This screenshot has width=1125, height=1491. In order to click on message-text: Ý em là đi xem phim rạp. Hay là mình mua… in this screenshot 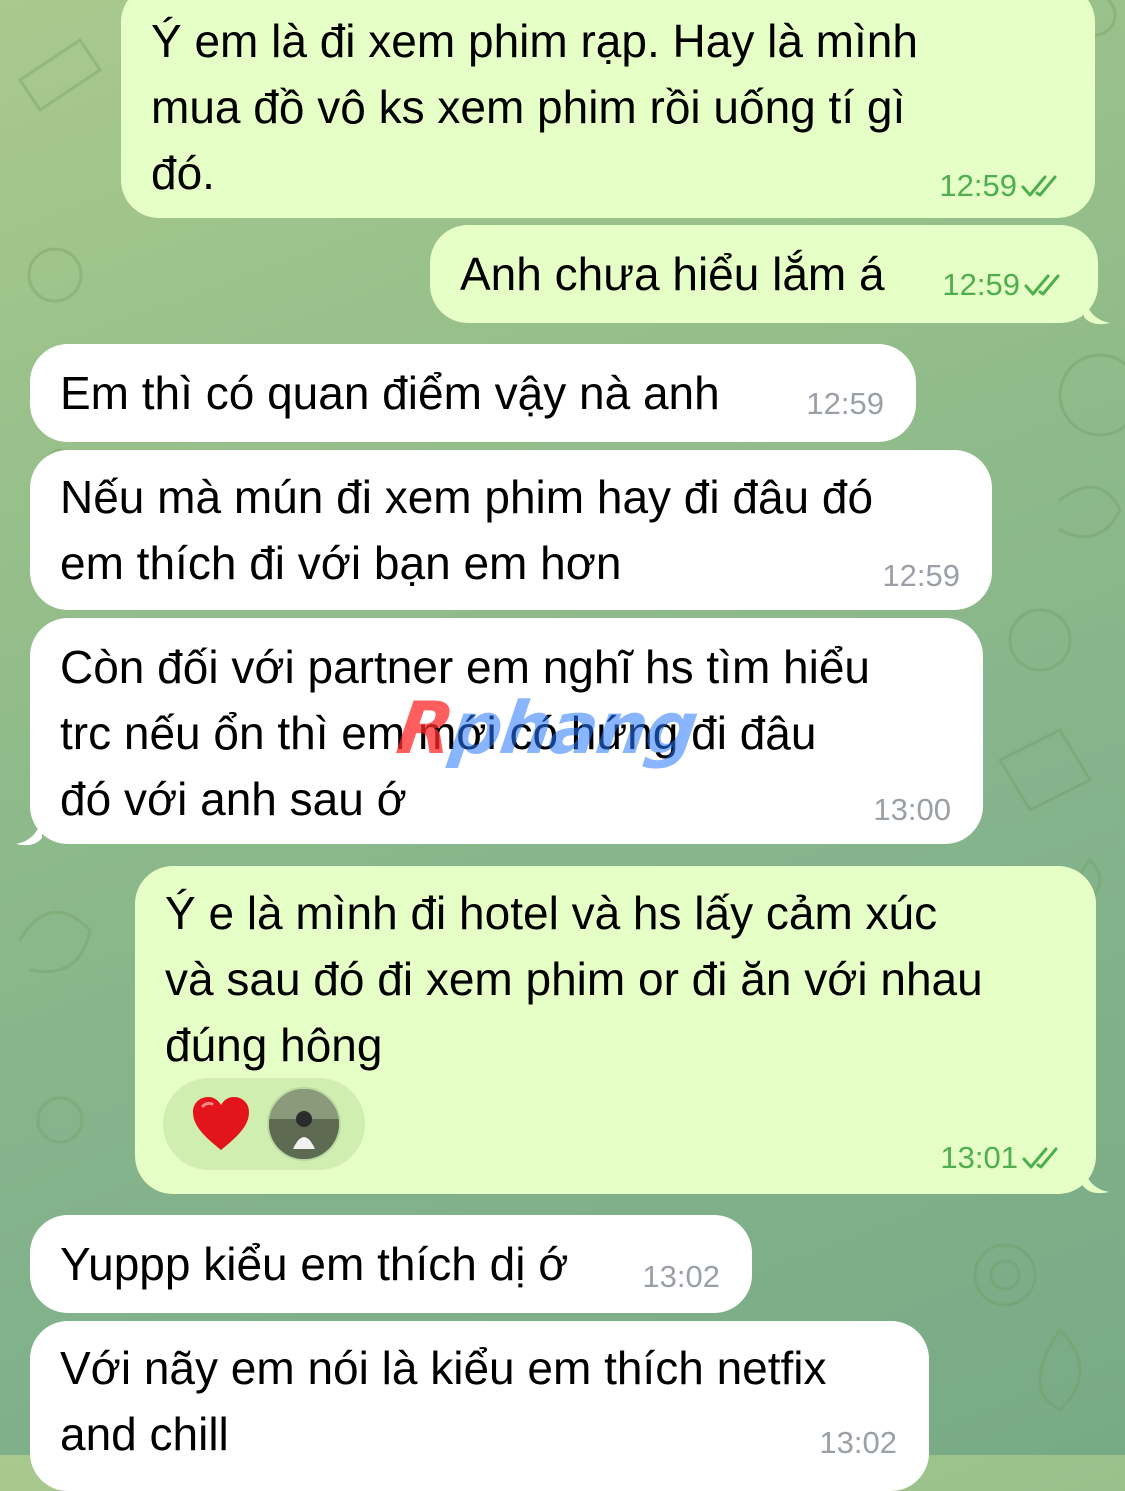, I will do `click(534, 107)`.